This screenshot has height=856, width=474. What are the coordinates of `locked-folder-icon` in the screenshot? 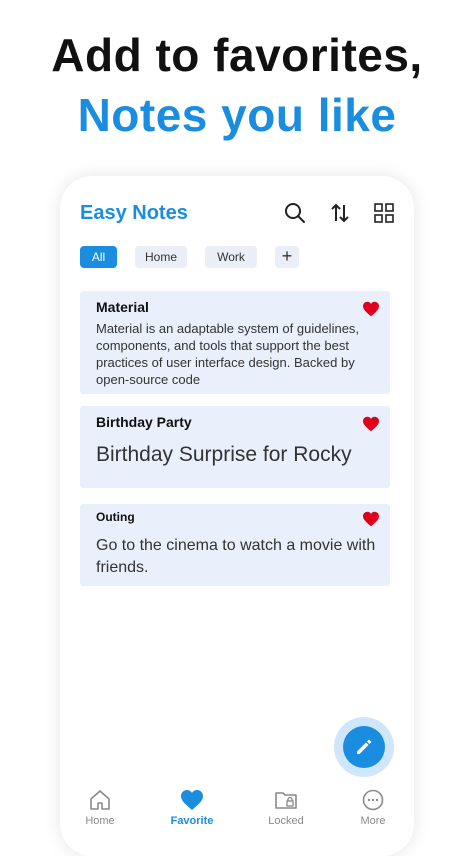 It's located at (286, 800).